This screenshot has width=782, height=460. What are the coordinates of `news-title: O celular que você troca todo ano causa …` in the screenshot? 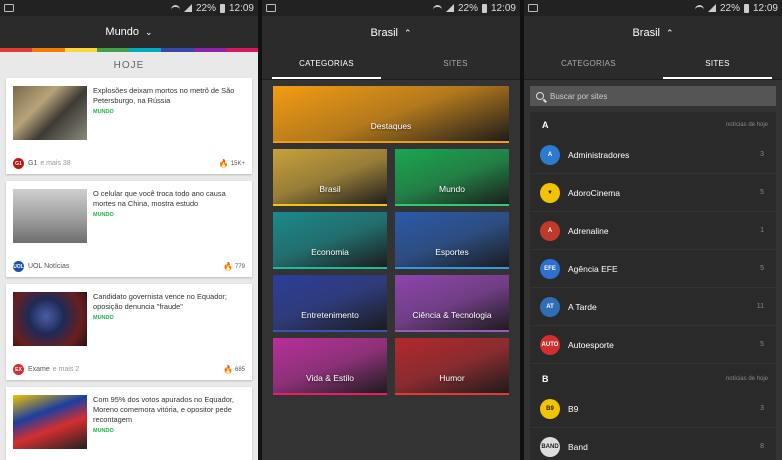 It's located at (159, 198).